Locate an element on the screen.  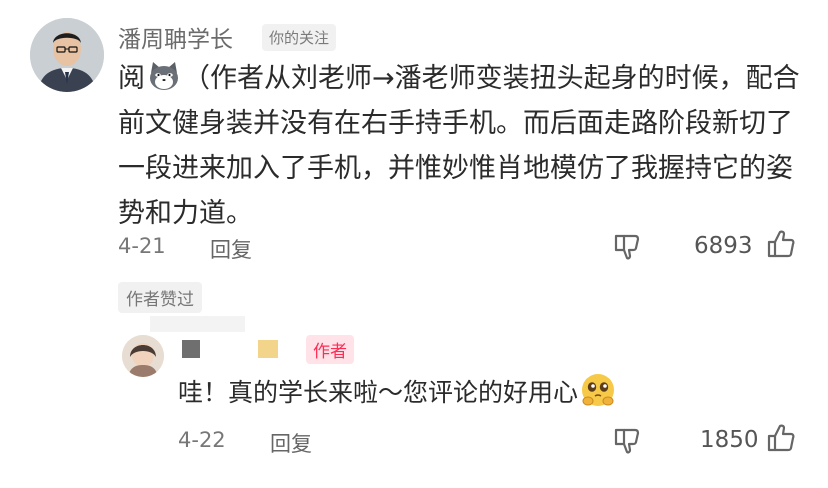
blurred-region is located at coordinates (197, 324).